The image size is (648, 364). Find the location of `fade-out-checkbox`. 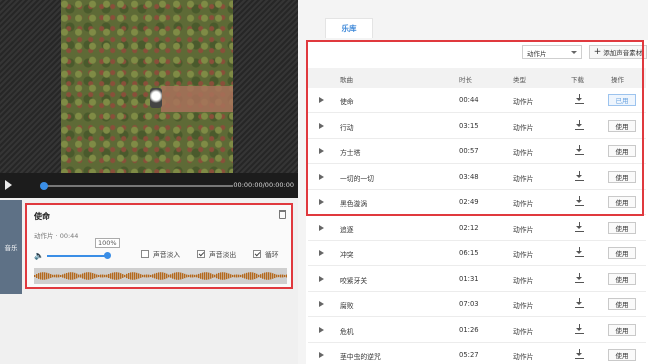

fade-out-checkbox is located at coordinates (201, 254).